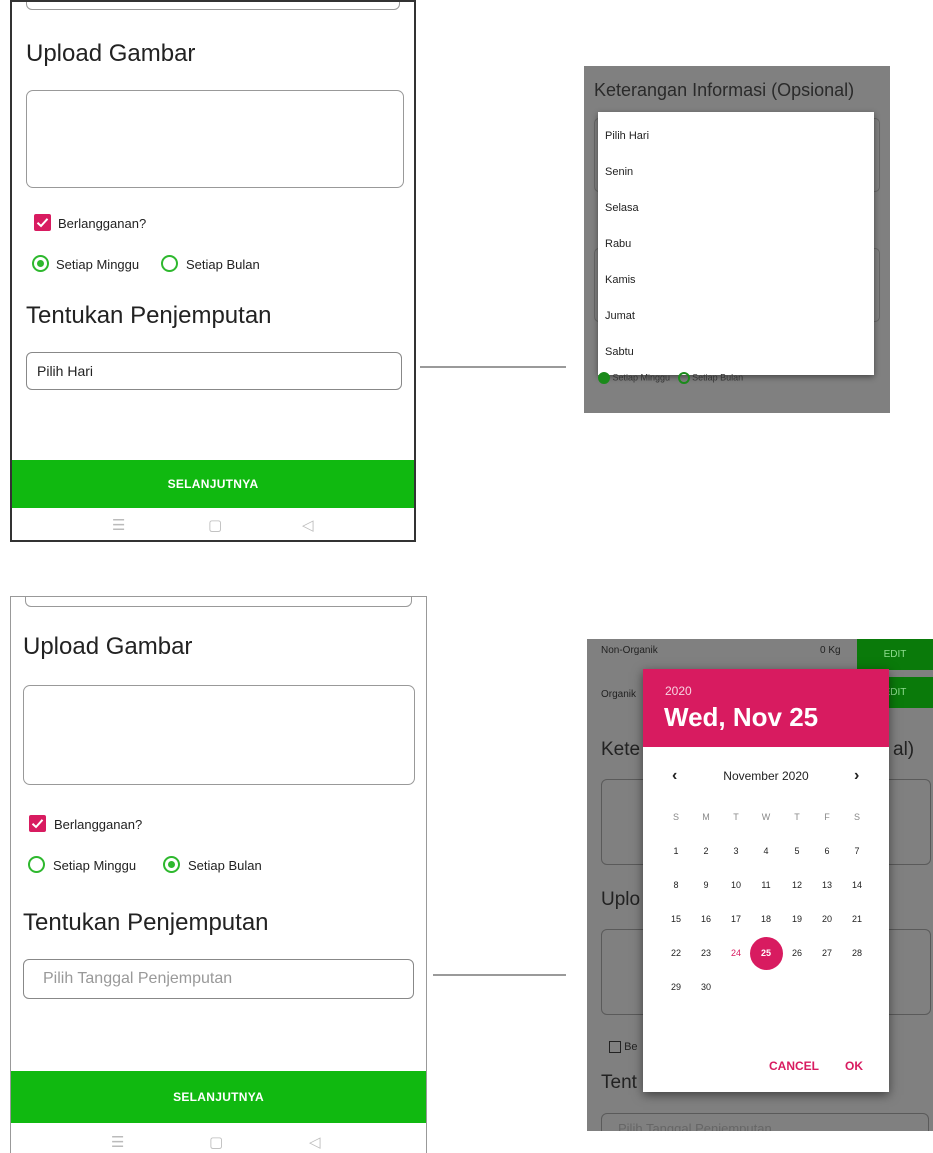 This screenshot has width=933, height=1153. I want to click on month-label: November 2020, so click(766, 776).